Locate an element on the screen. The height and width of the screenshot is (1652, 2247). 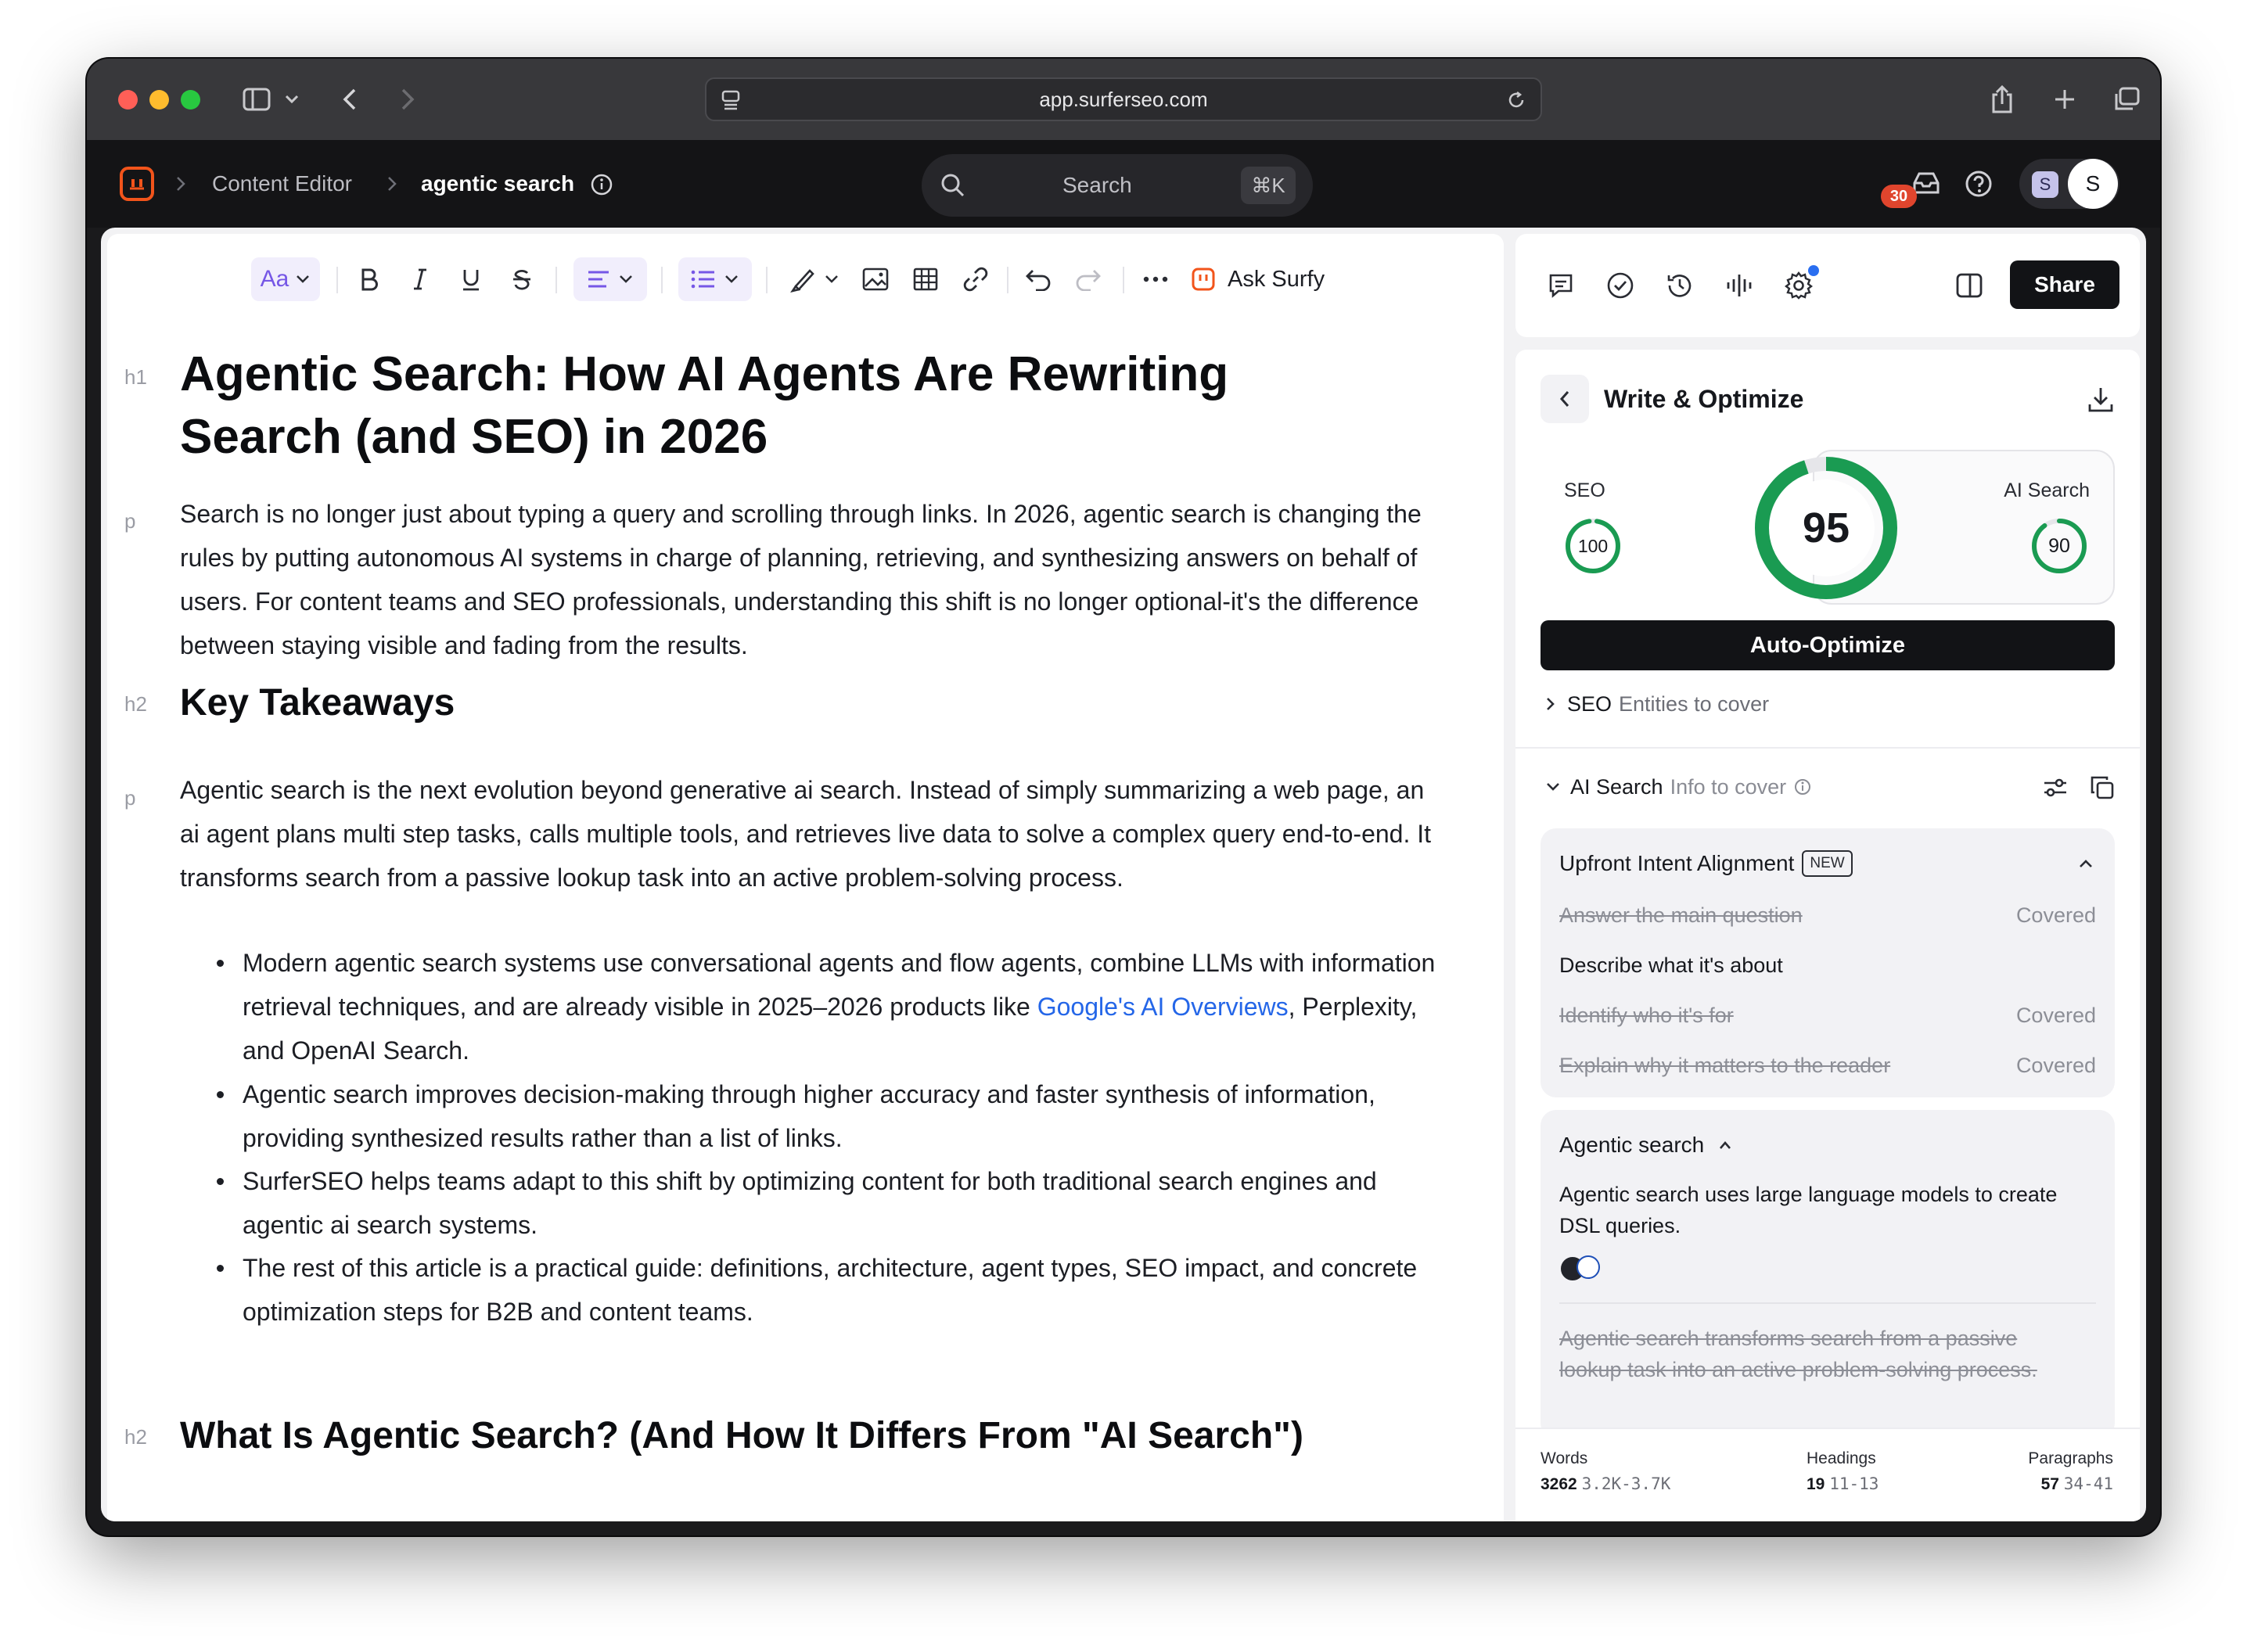
intent-alignment-header: Upfront Intent Alignment NEW is located at coordinates (1706, 864).